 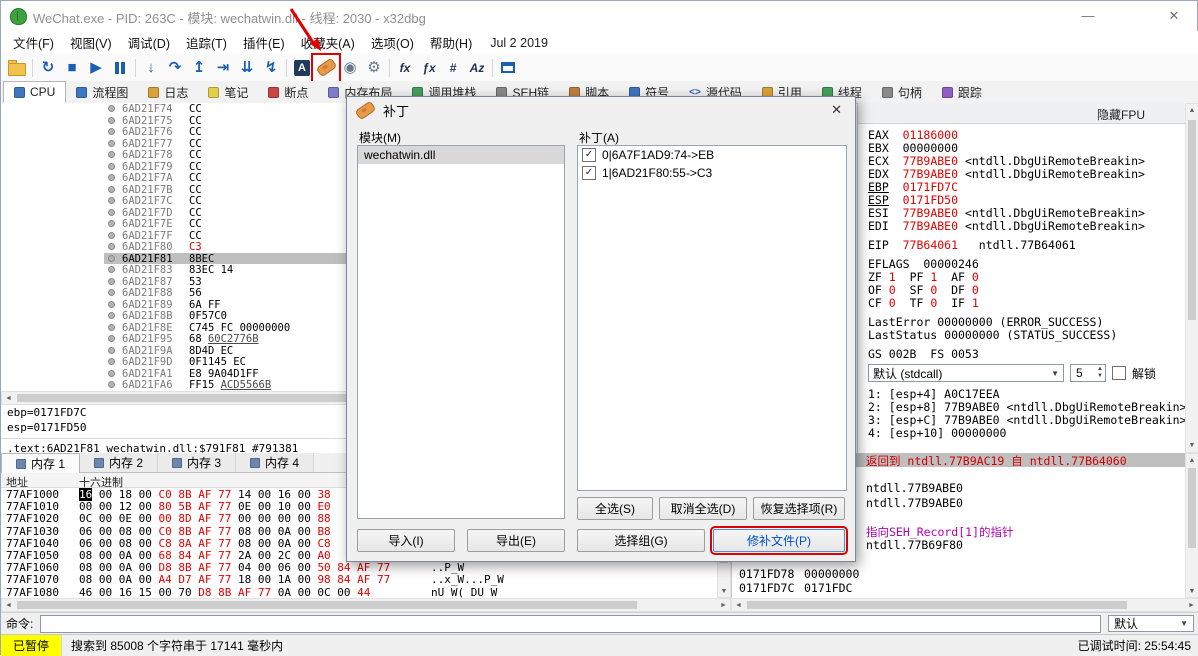 What do you see at coordinates (328, 42) in the screenshot?
I see `menu-item-favourites: 收藏夹(A)` at bounding box center [328, 42].